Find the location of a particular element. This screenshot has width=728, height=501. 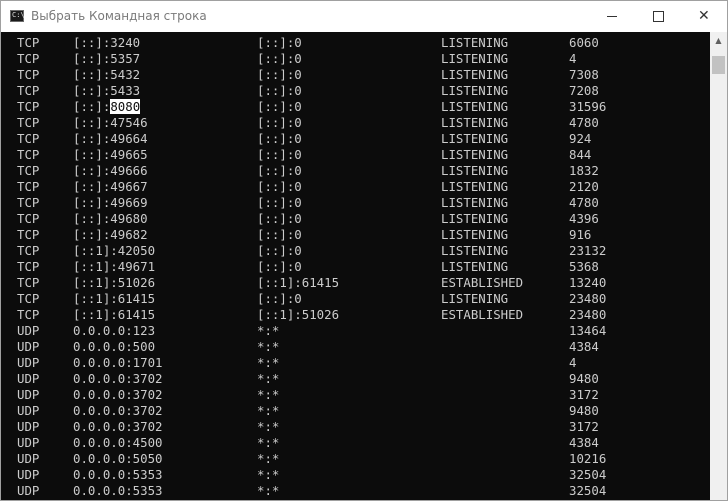

text-selection: 8080 is located at coordinates (125, 106).